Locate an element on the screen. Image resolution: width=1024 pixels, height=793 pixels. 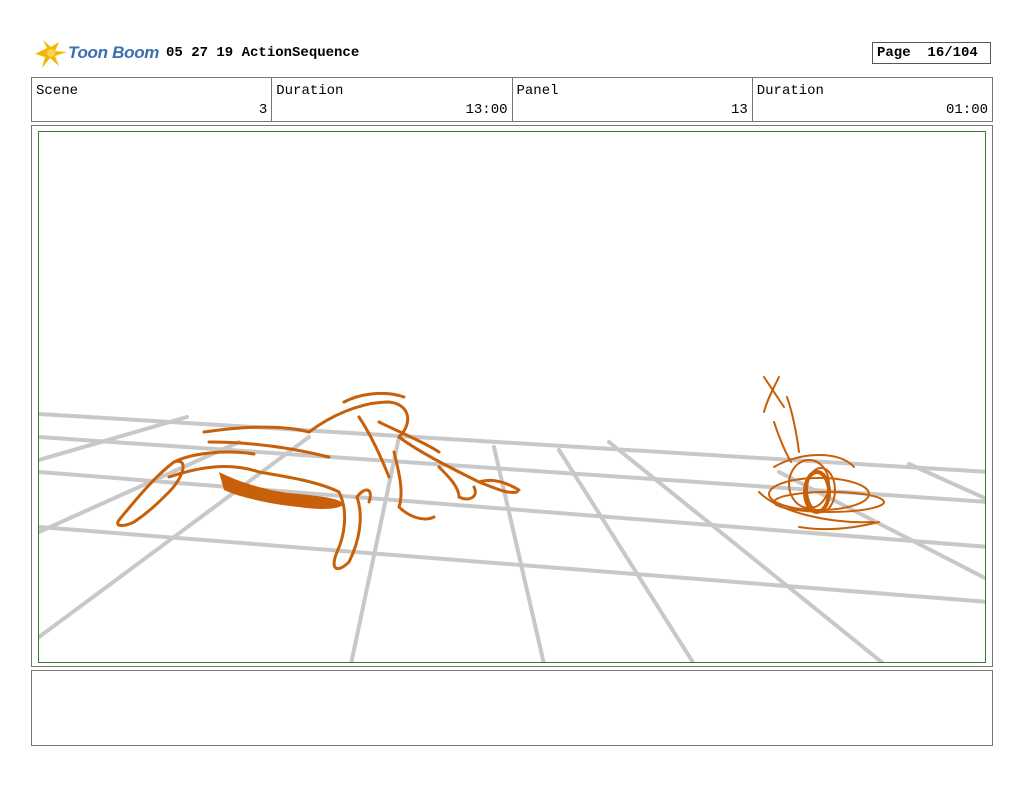
page-indicator: Page 16/104 is located at coordinates (931, 53).